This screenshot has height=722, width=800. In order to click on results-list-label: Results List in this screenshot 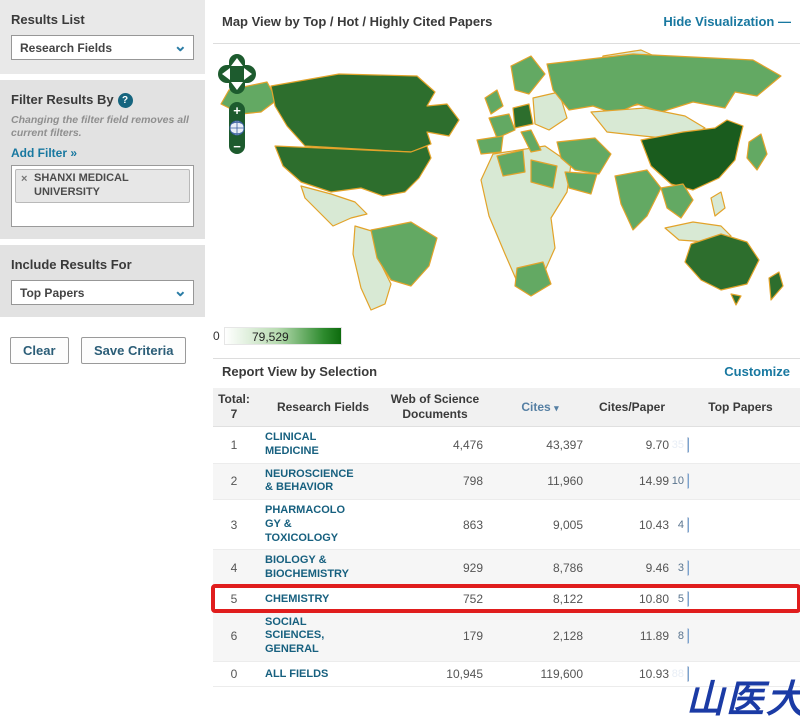, I will do `click(48, 19)`.